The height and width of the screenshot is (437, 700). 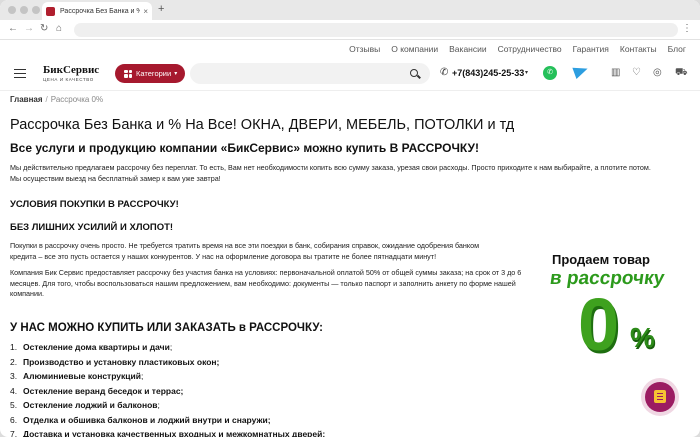 I want to click on url-input, so click(x=376, y=30).